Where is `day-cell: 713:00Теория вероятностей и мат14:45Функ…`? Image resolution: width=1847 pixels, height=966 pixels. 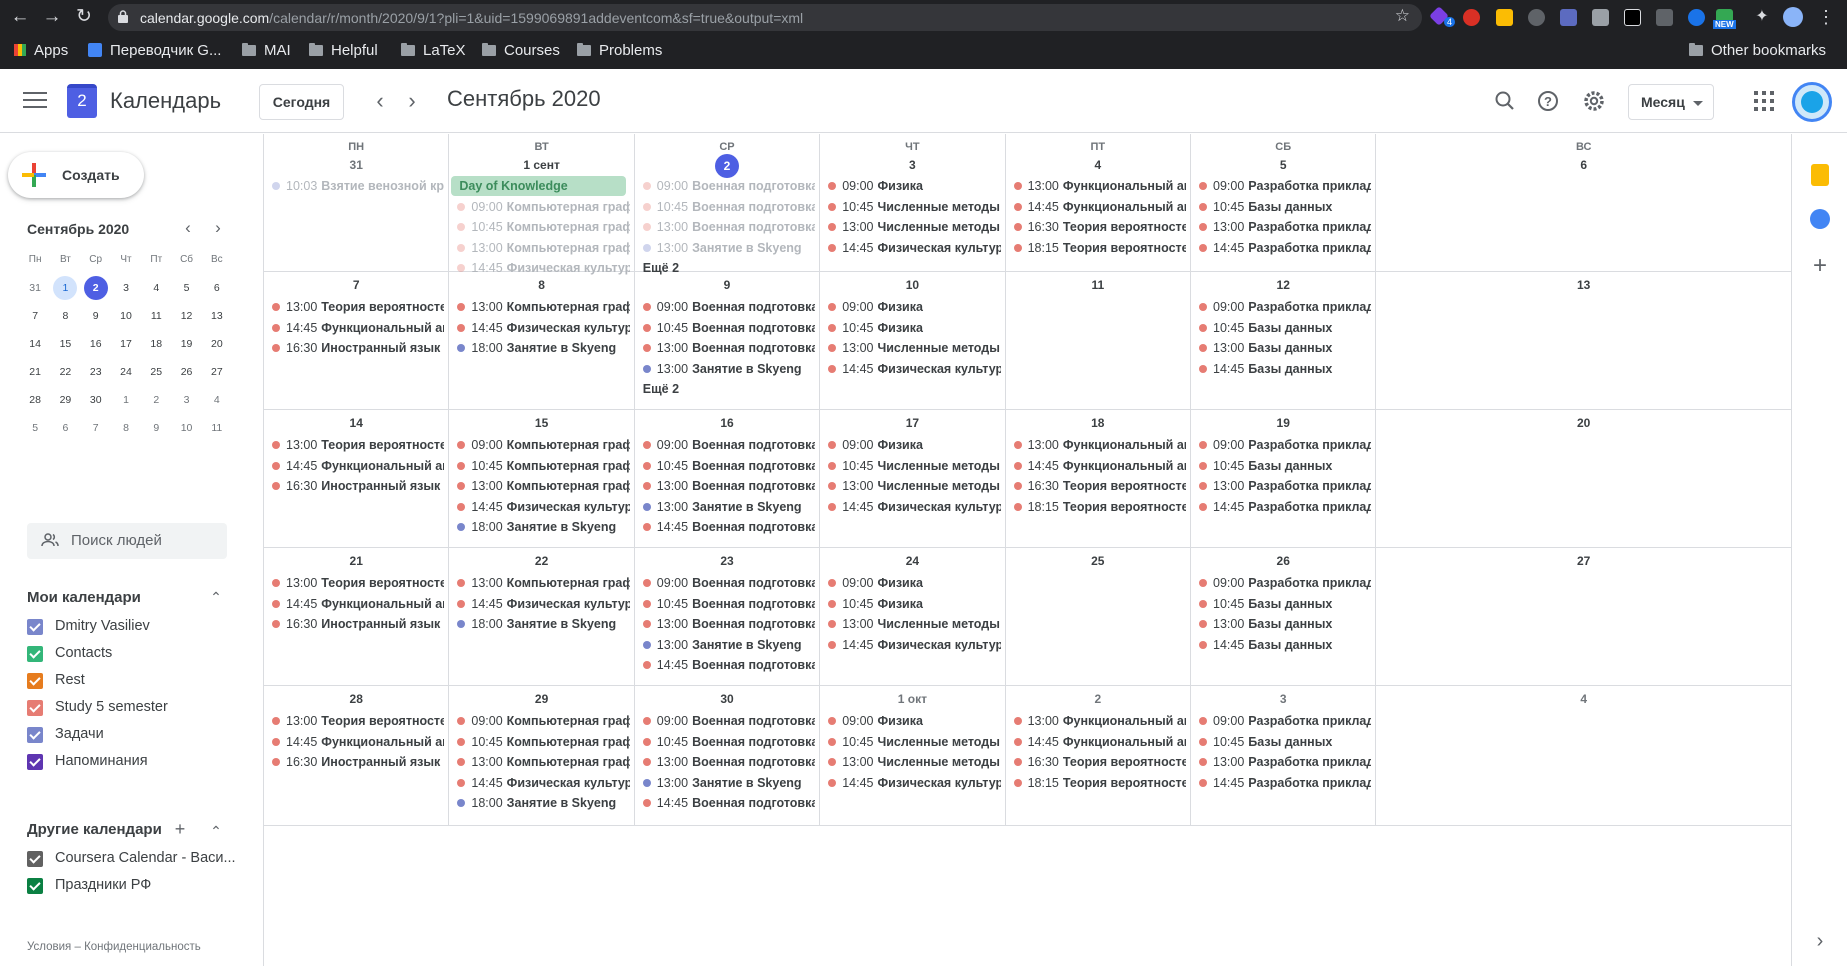 day-cell: 713:00Теория вероятностей и мат14:45Функ… is located at coordinates (357, 340).